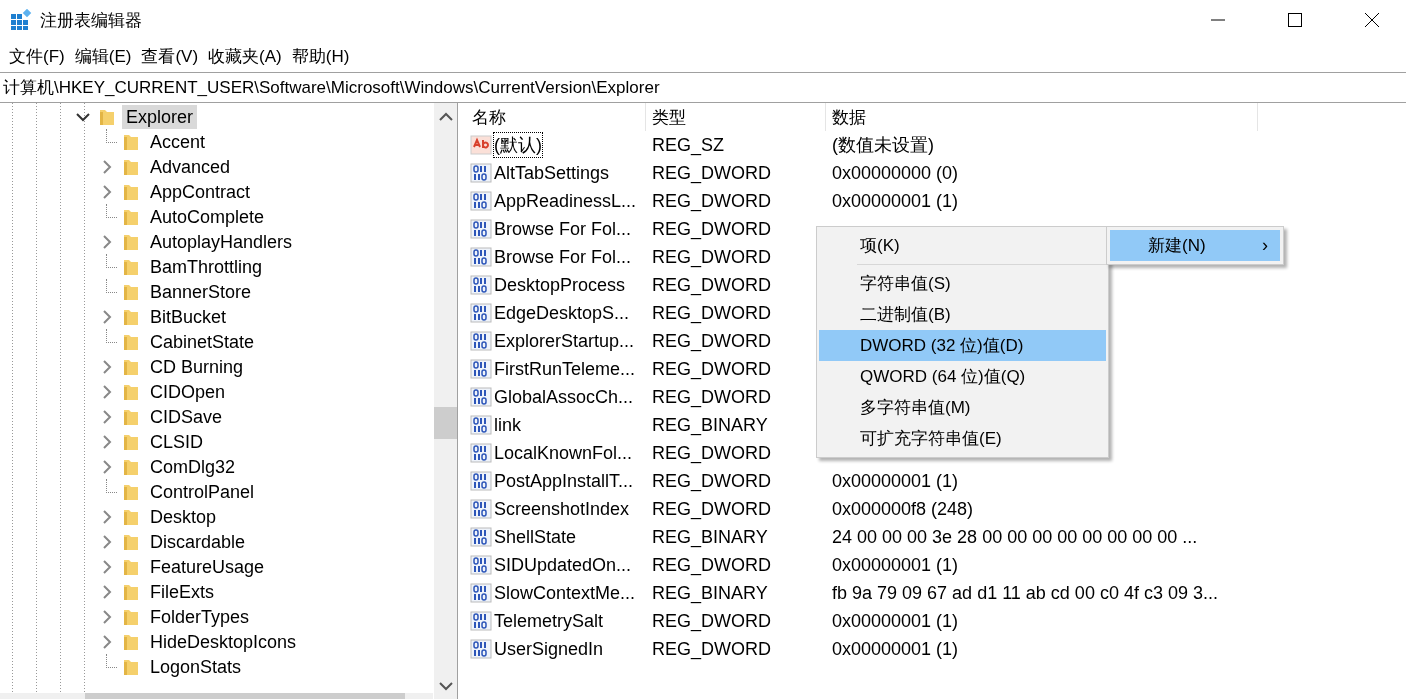 The height and width of the screenshot is (699, 1406). Describe the element at coordinates (37, 56) in the screenshot. I see `menu-item: 文件(F)` at that location.